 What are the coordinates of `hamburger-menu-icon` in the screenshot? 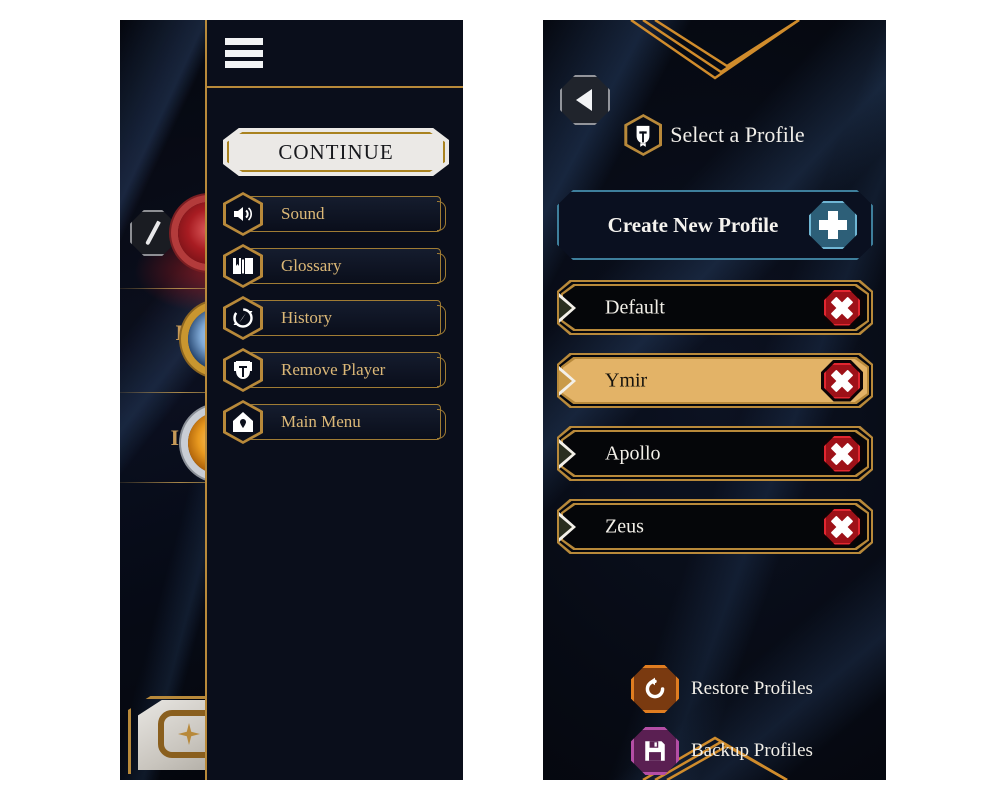 It's located at (244, 53).